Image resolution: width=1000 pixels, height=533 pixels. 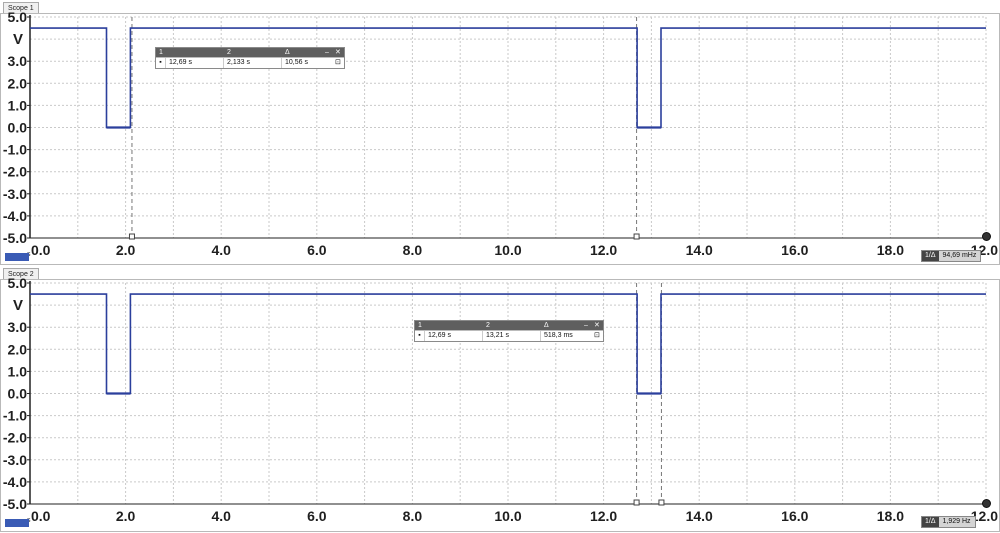 I want to click on frequency-readout: 1/Δ 94,69 mHz, so click(x=951, y=256).